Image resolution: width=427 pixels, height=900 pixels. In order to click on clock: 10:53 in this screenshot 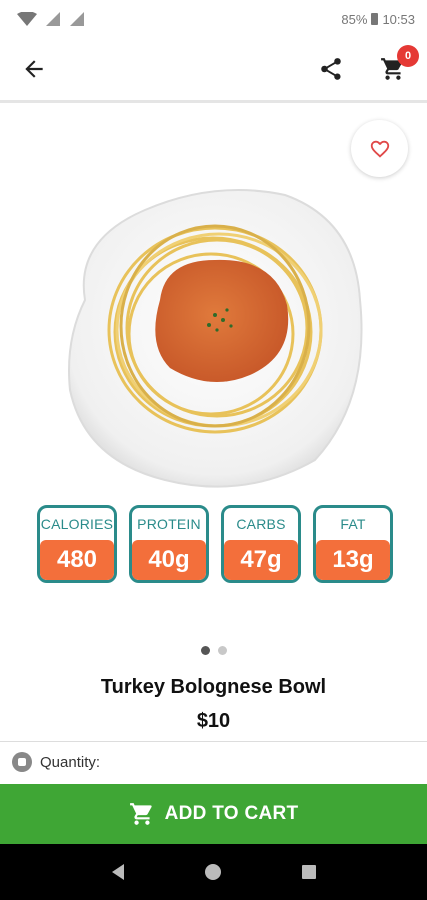, I will do `click(398, 19)`.